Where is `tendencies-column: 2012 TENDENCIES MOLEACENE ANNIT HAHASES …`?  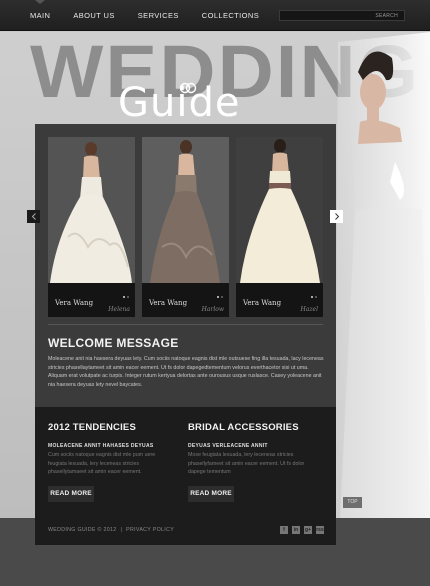 tendencies-column: 2012 TENDENCIES MOLEACENE ANNIT HAHASES … is located at coordinates (108, 449).